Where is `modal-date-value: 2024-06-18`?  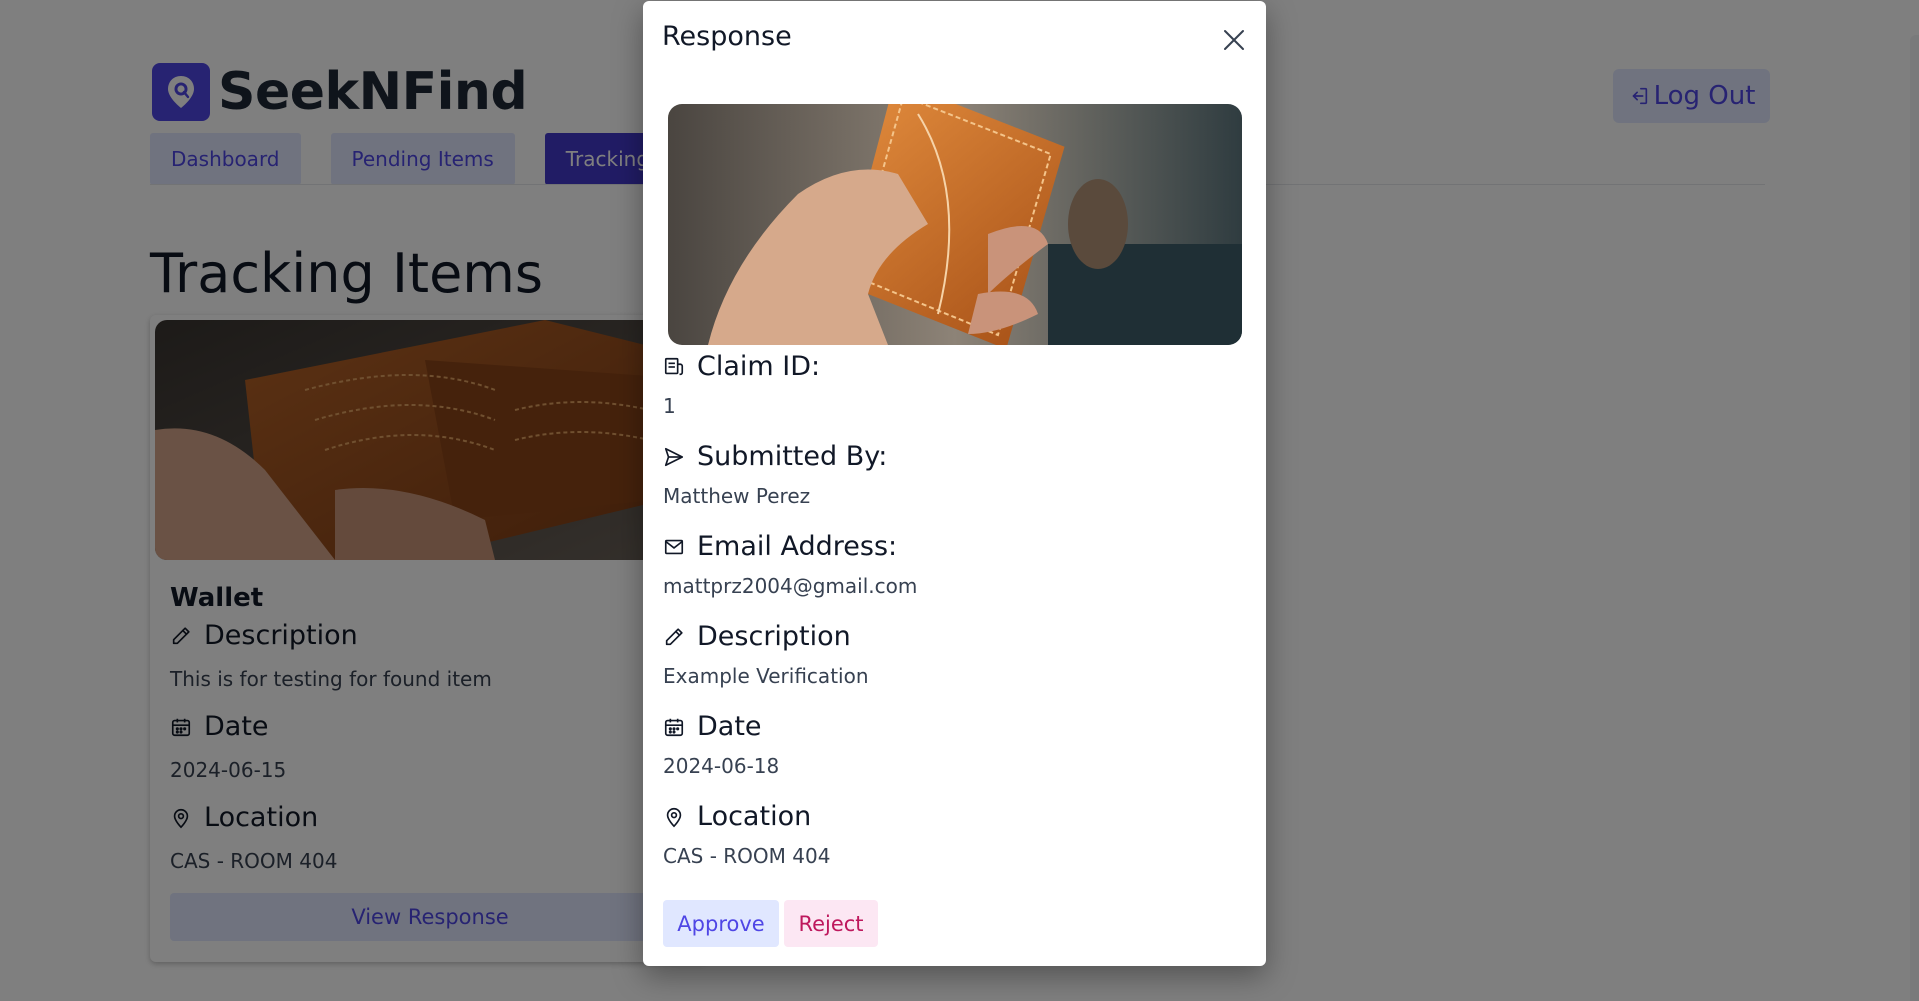
modal-date-value: 2024-06-18 is located at coordinates (721, 766).